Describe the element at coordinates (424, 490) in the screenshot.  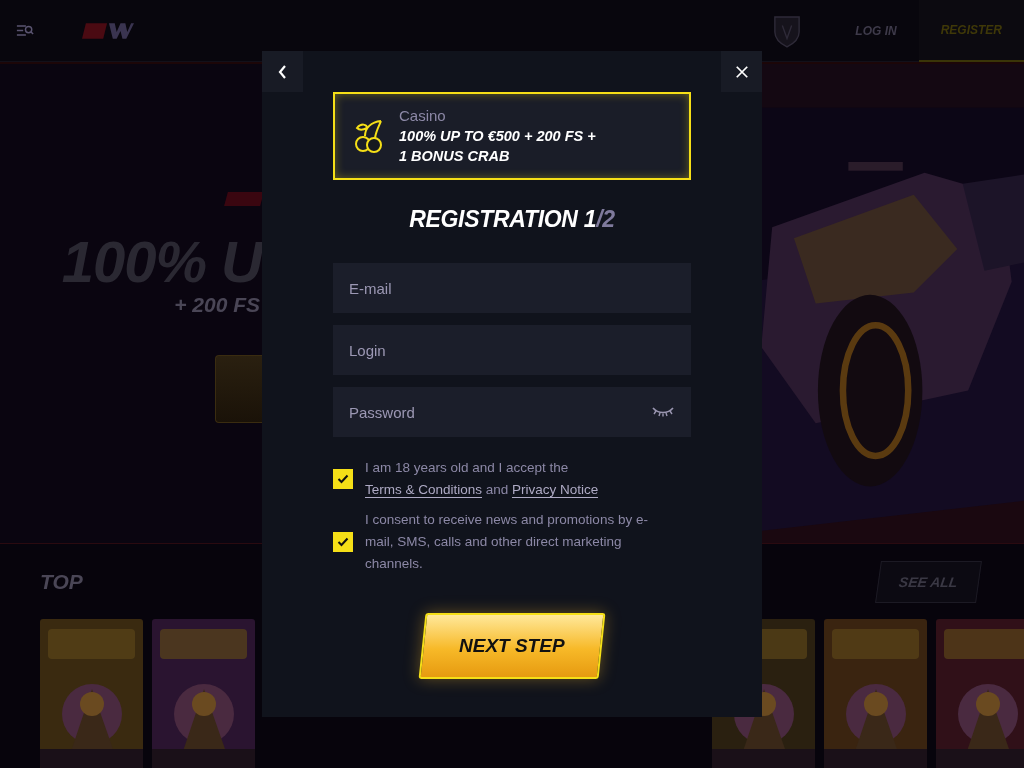
I see `policy-link: Terms & Conditions` at that location.